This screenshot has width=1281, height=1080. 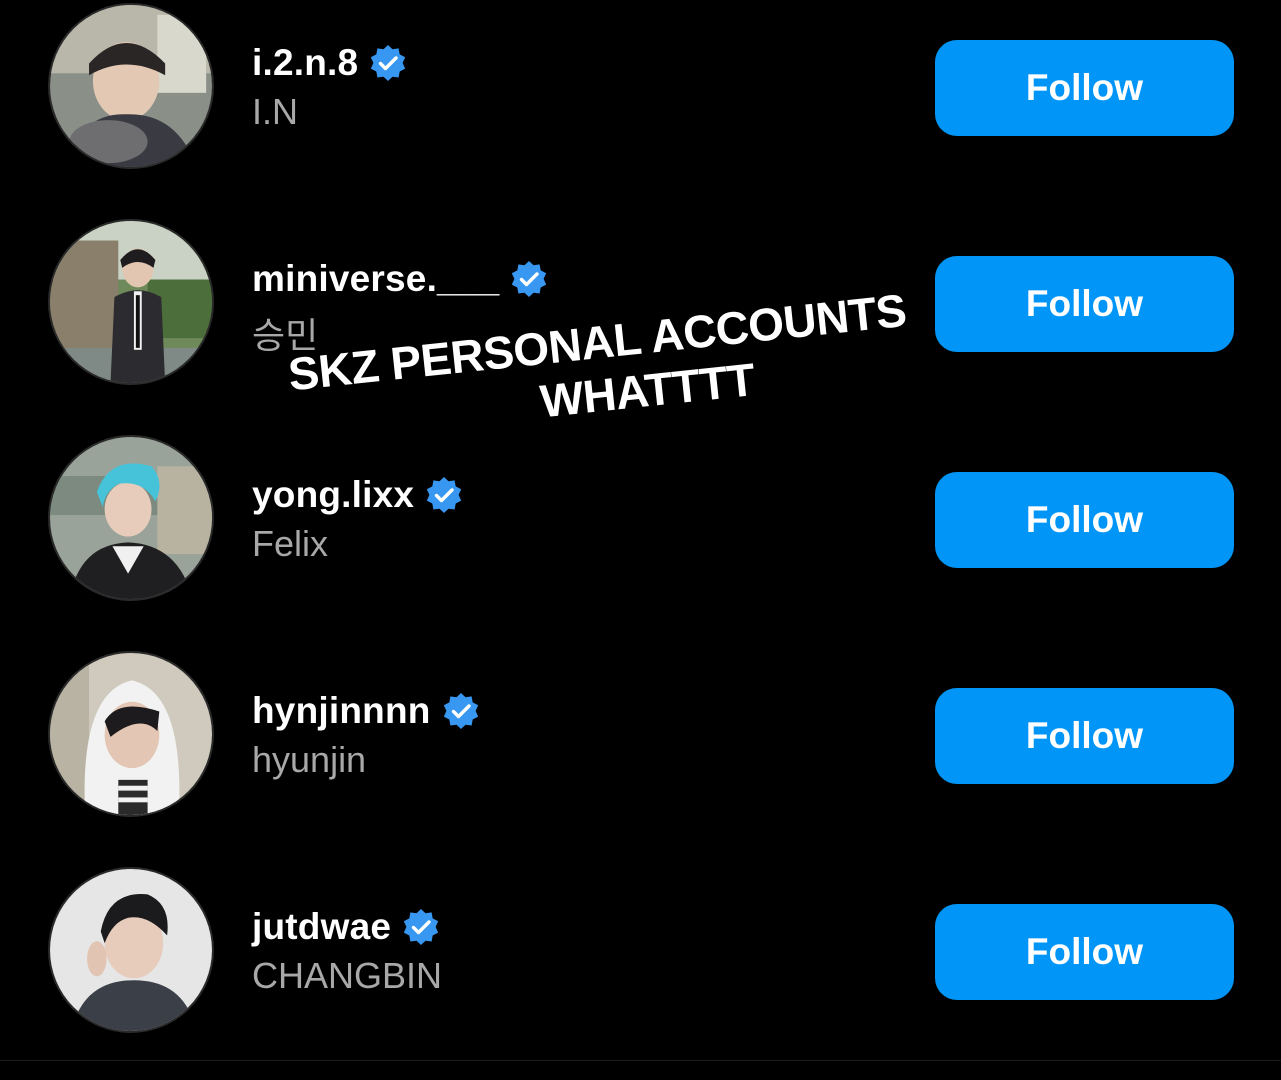 What do you see at coordinates (285, 335) in the screenshot?
I see `full-name: 승민` at bounding box center [285, 335].